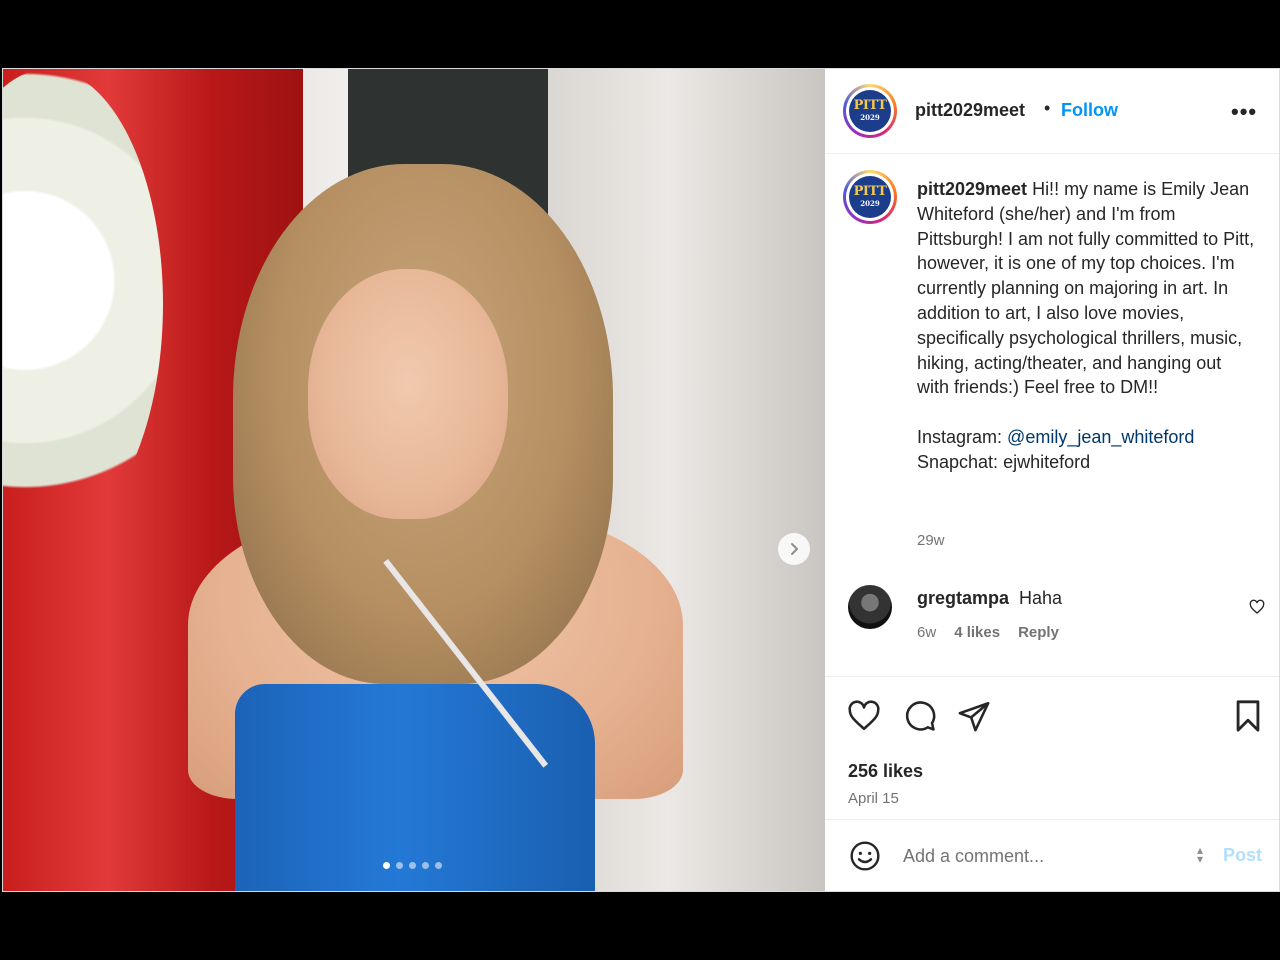 The image size is (1280, 960). What do you see at coordinates (1200, 854) in the screenshot?
I see `resize-handle-icon: ▴ ▾` at bounding box center [1200, 854].